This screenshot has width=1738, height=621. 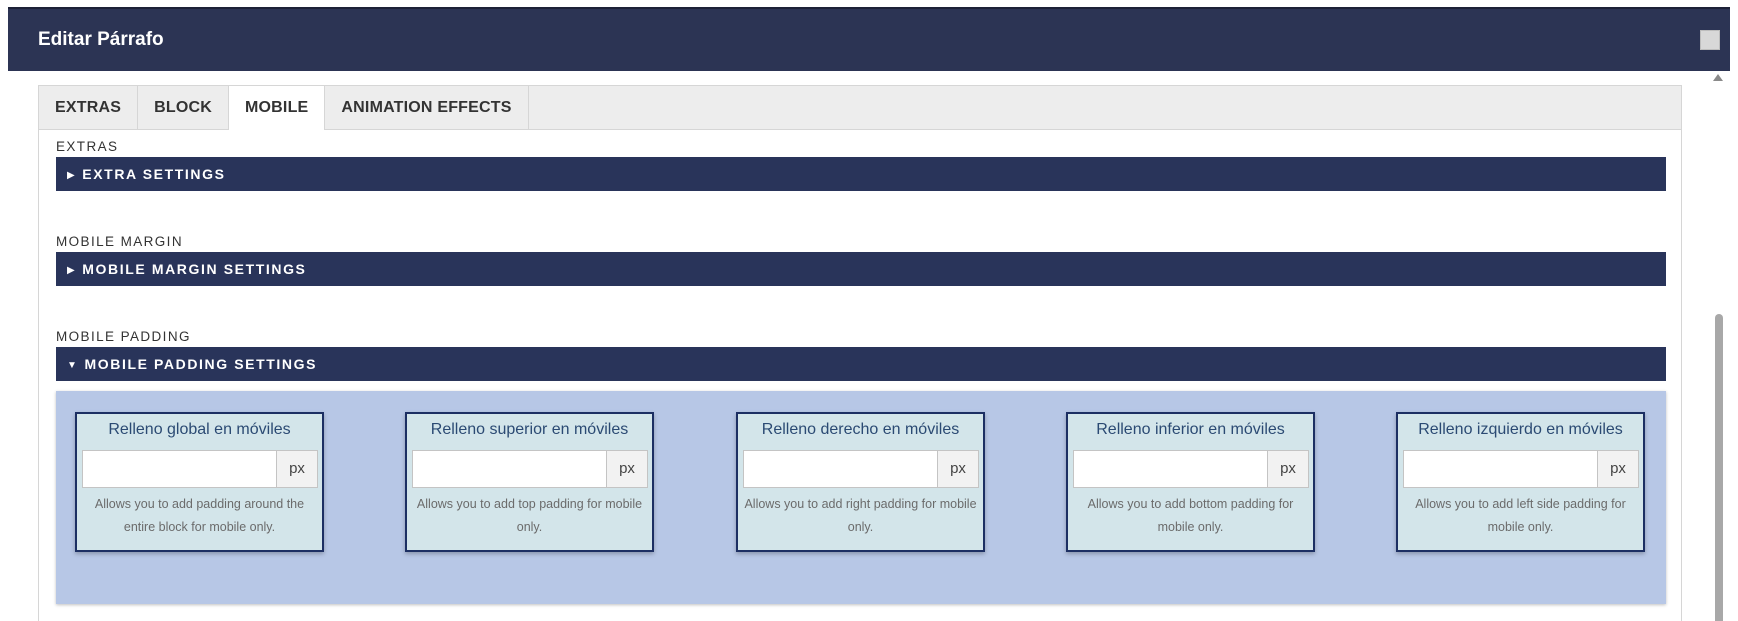 What do you see at coordinates (179, 469) in the screenshot?
I see `mobile-padding-global-input` at bounding box center [179, 469].